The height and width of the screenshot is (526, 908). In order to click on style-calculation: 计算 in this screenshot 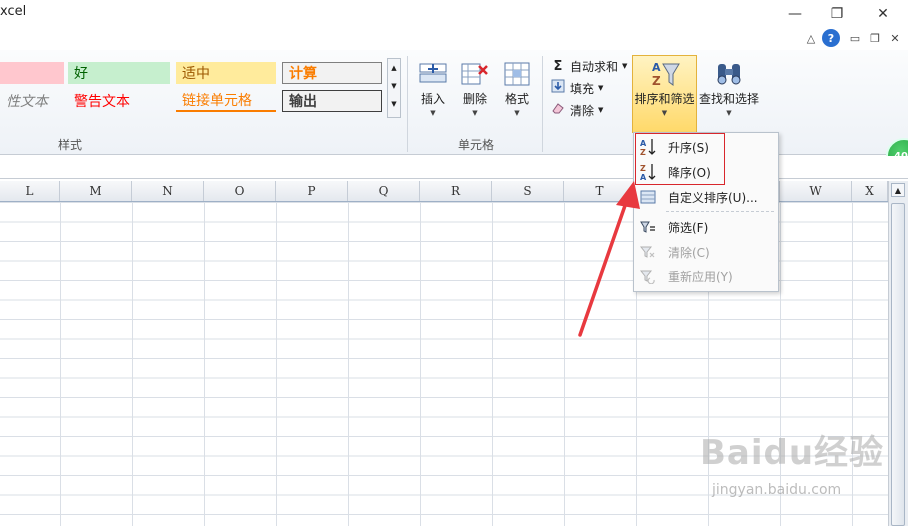, I will do `click(332, 73)`.